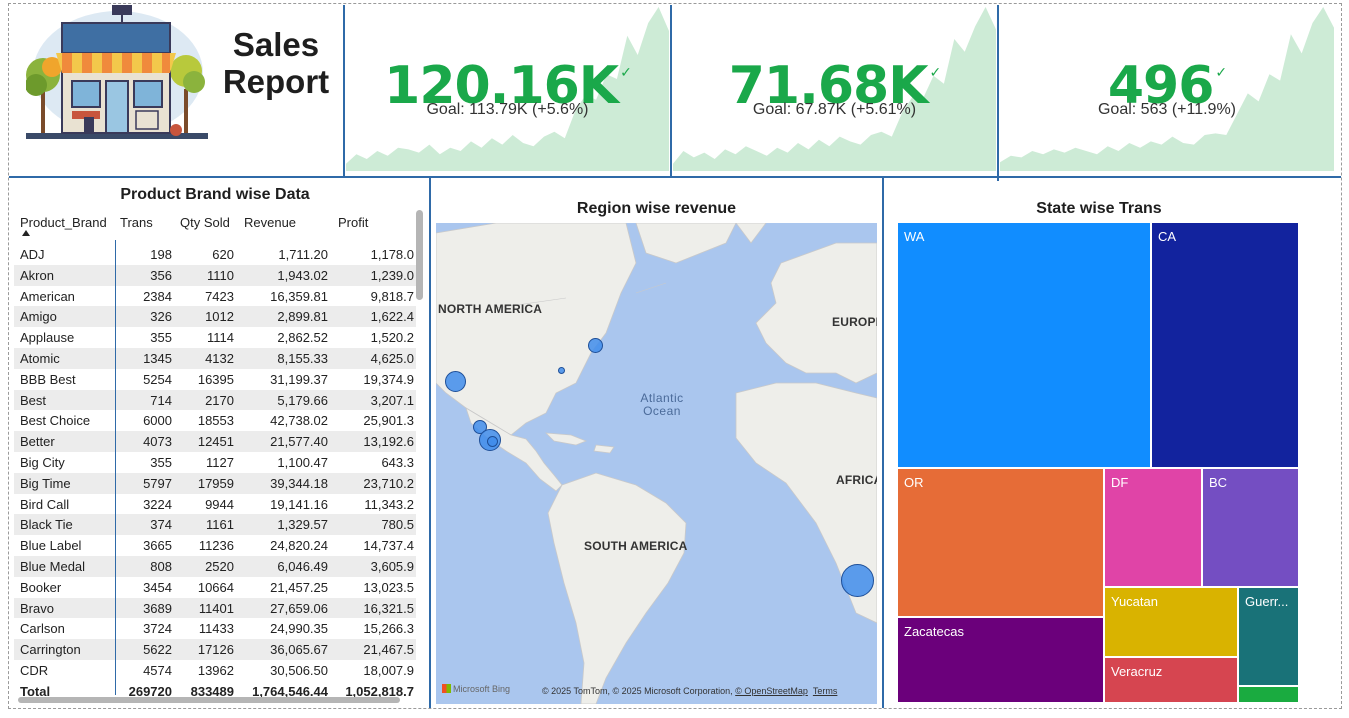  Describe the element at coordinates (215, 483) in the screenshot. I see `table-row: Big Time 5797 17959 39,344.18 23,710.2` at that location.